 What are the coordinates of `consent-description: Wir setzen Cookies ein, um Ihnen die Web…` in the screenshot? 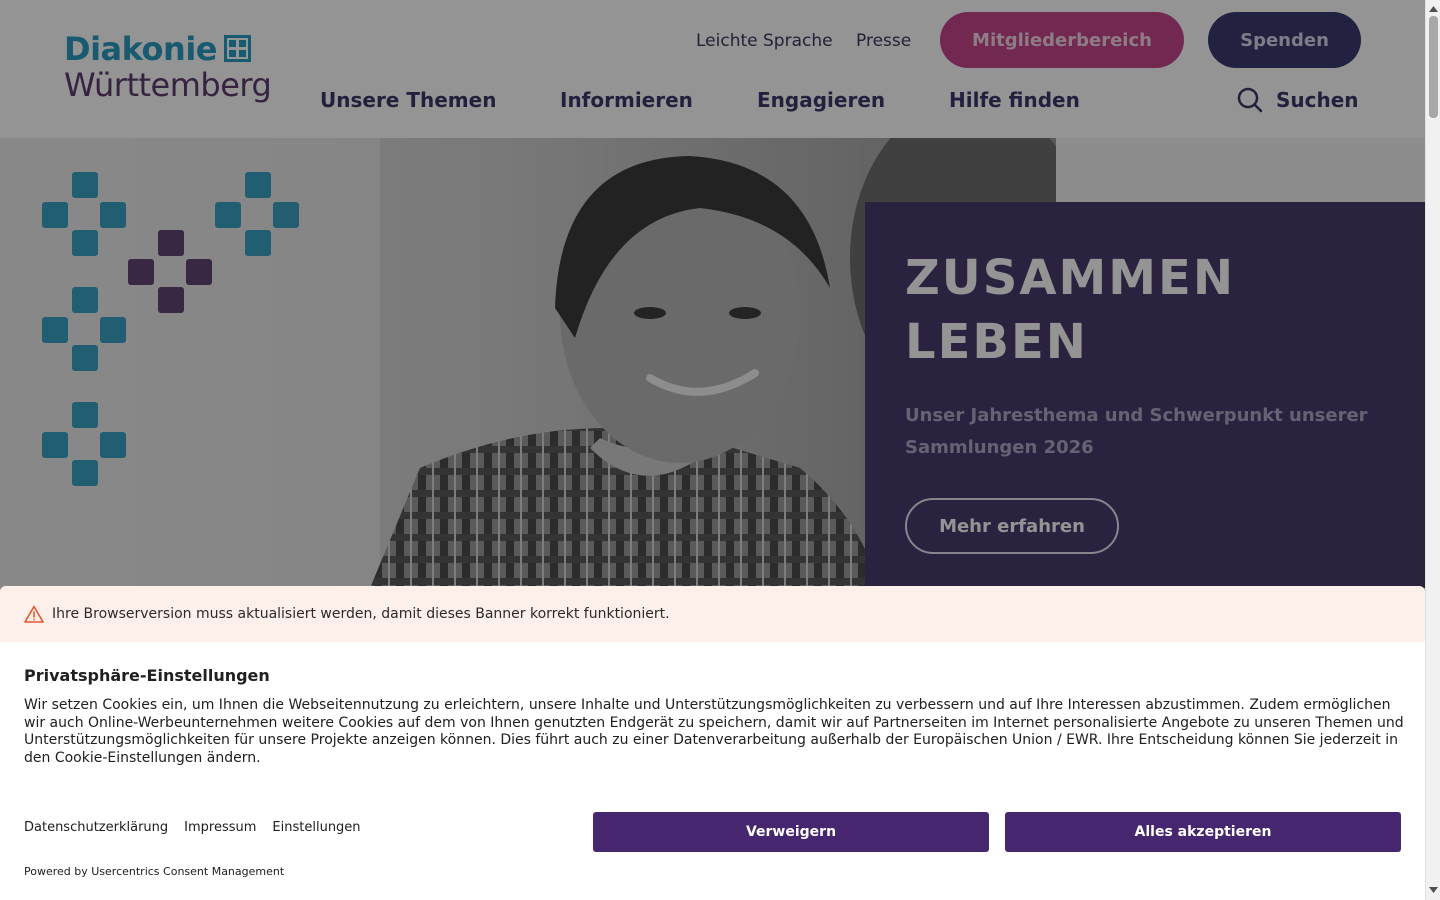 It's located at (714, 731).